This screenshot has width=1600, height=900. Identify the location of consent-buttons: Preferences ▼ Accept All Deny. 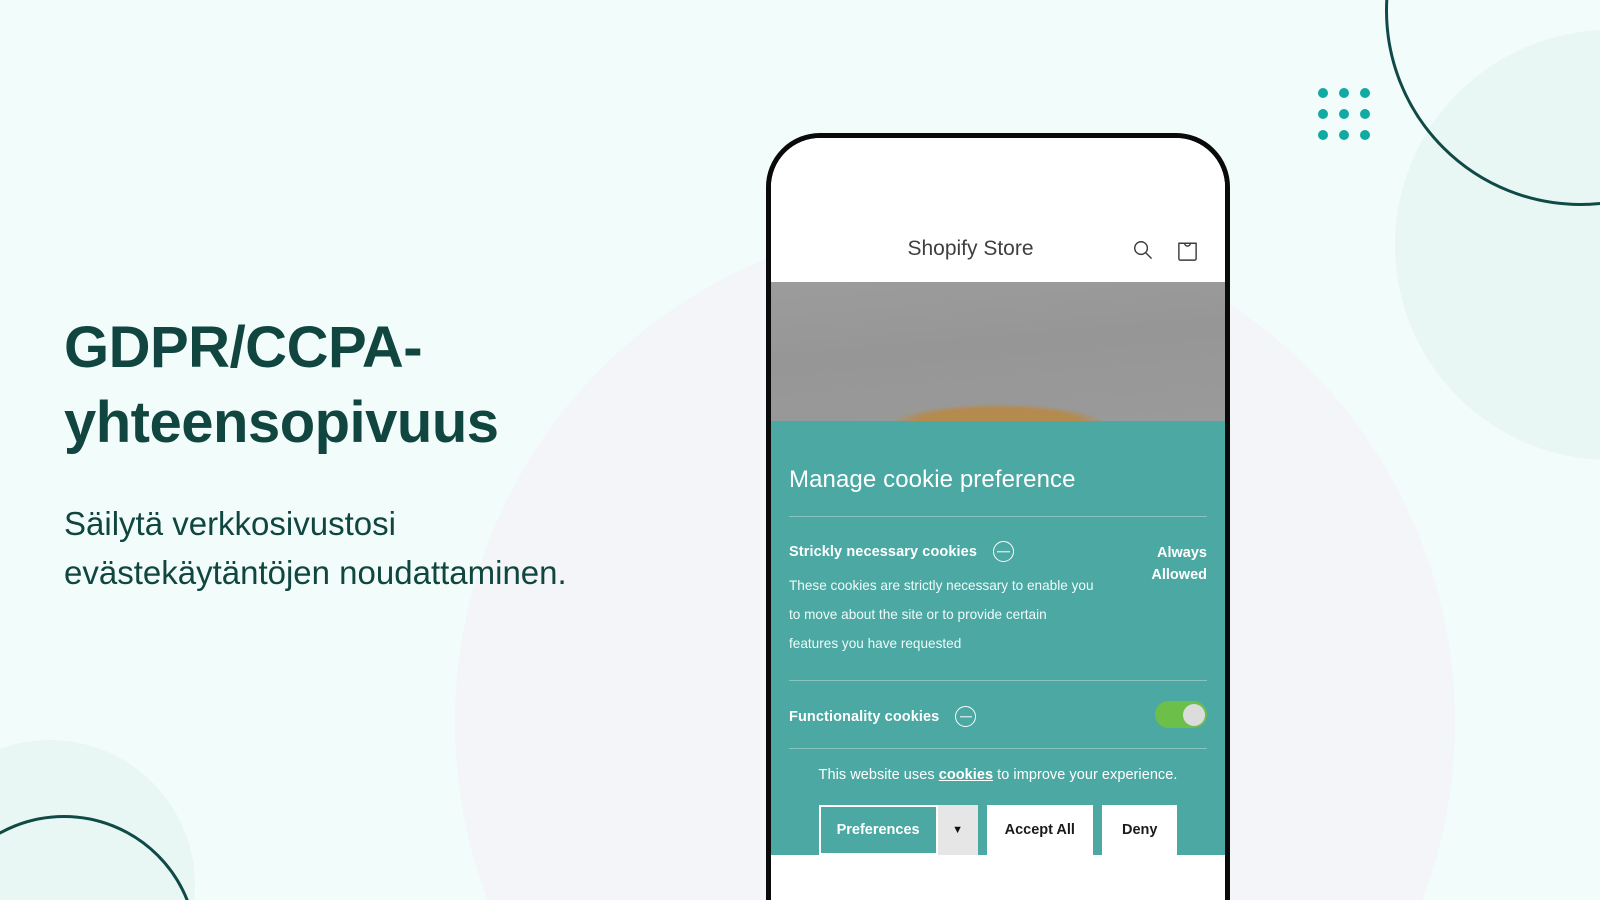
(998, 819).